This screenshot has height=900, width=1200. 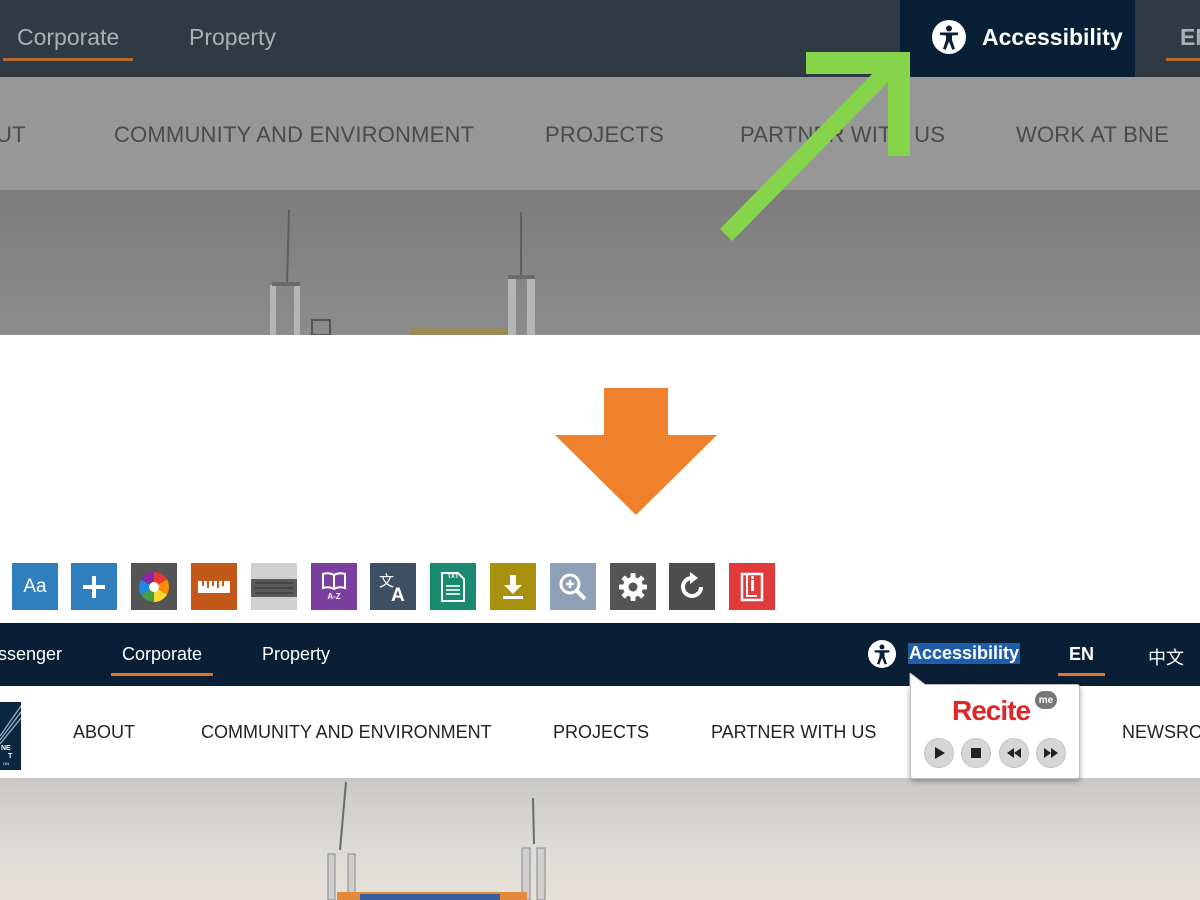 I want to click on text-size-icon: Aa, so click(x=35, y=586).